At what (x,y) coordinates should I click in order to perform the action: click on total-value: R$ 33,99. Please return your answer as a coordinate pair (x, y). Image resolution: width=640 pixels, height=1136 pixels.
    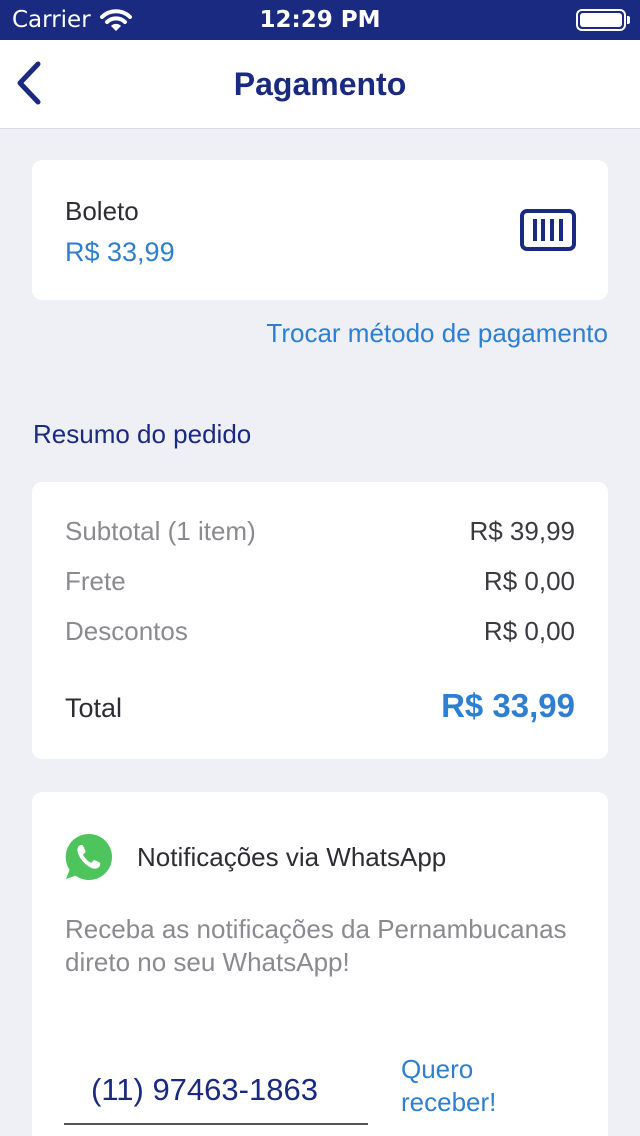
    Looking at the image, I should click on (508, 705).